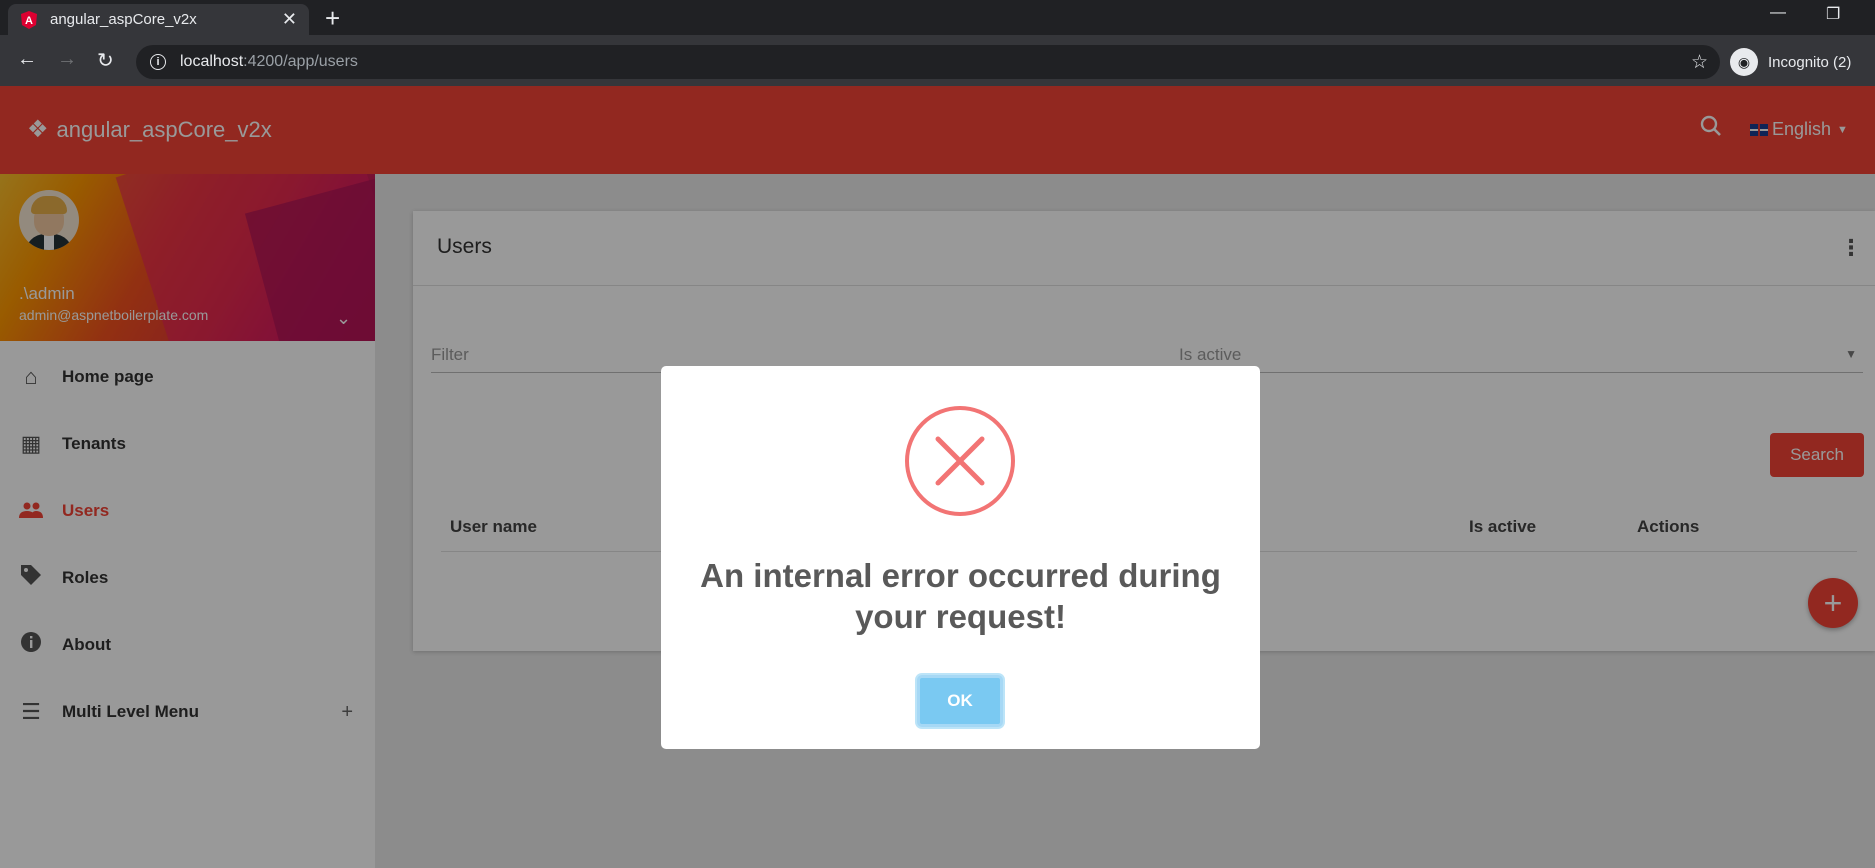 Image resolution: width=1875 pixels, height=868 pixels. What do you see at coordinates (289, 19) in the screenshot?
I see `close-icon: ✕` at bounding box center [289, 19].